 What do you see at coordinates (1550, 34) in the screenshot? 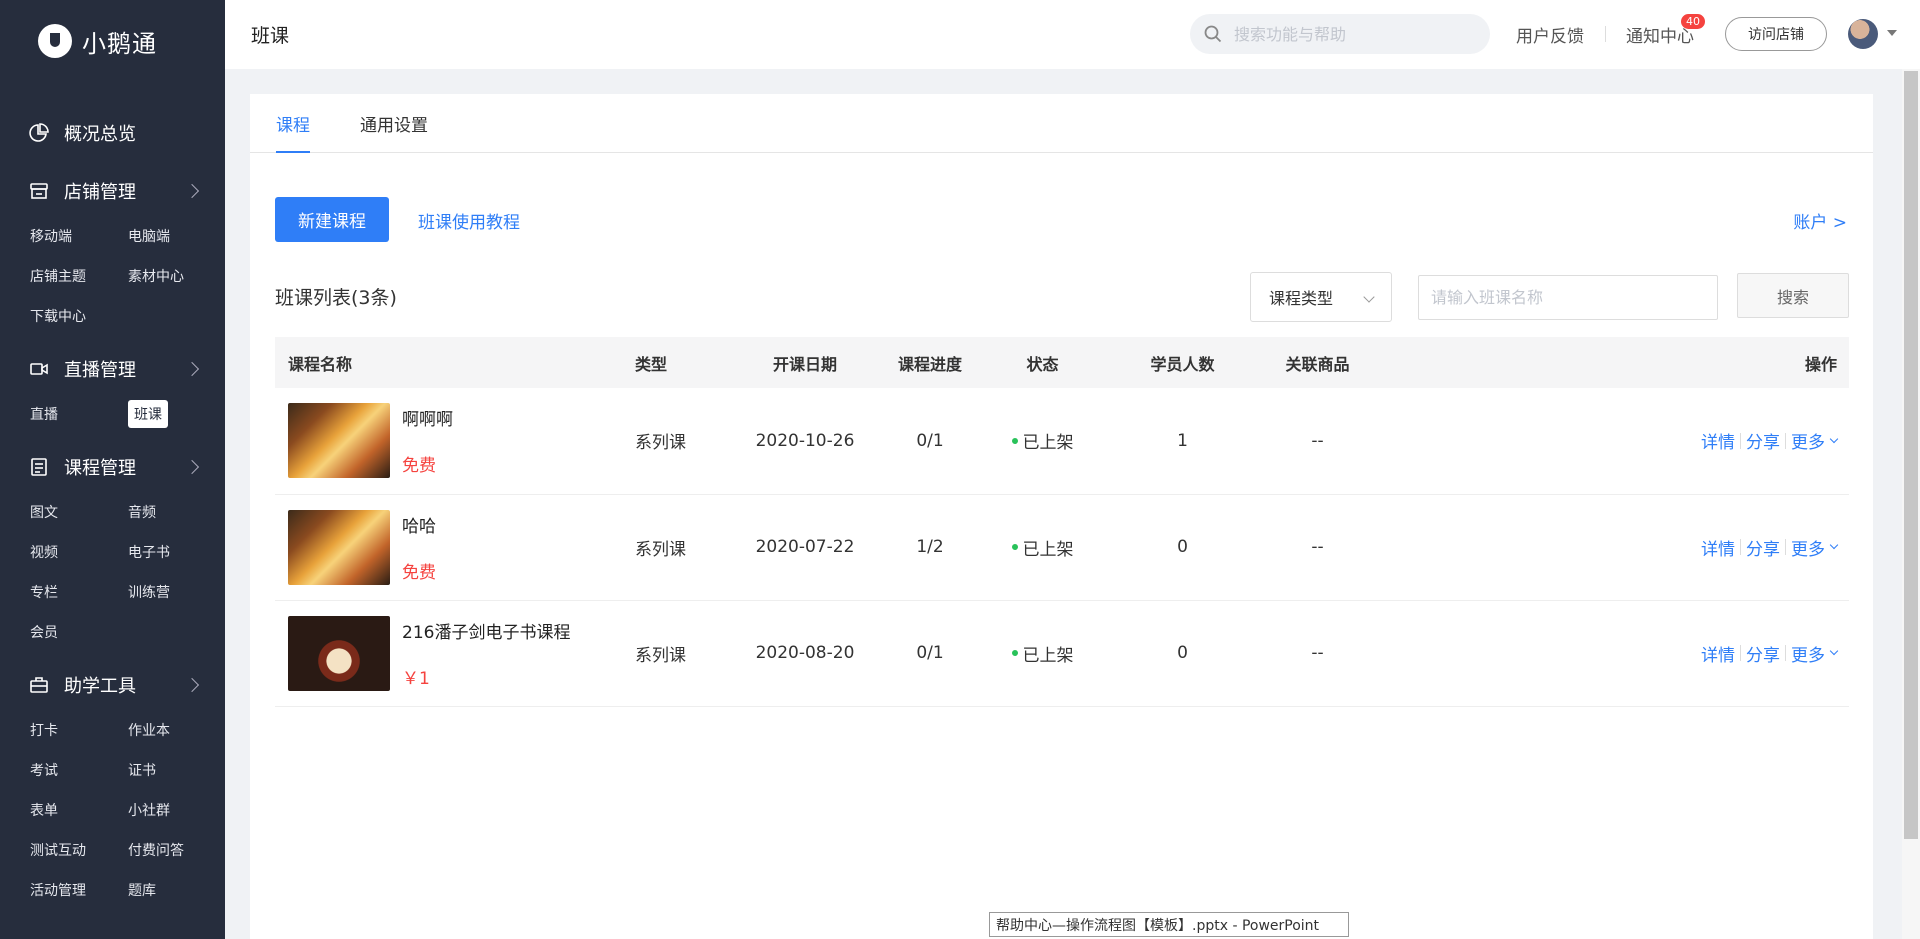
I see `feedback-link: 用户反馈` at bounding box center [1550, 34].